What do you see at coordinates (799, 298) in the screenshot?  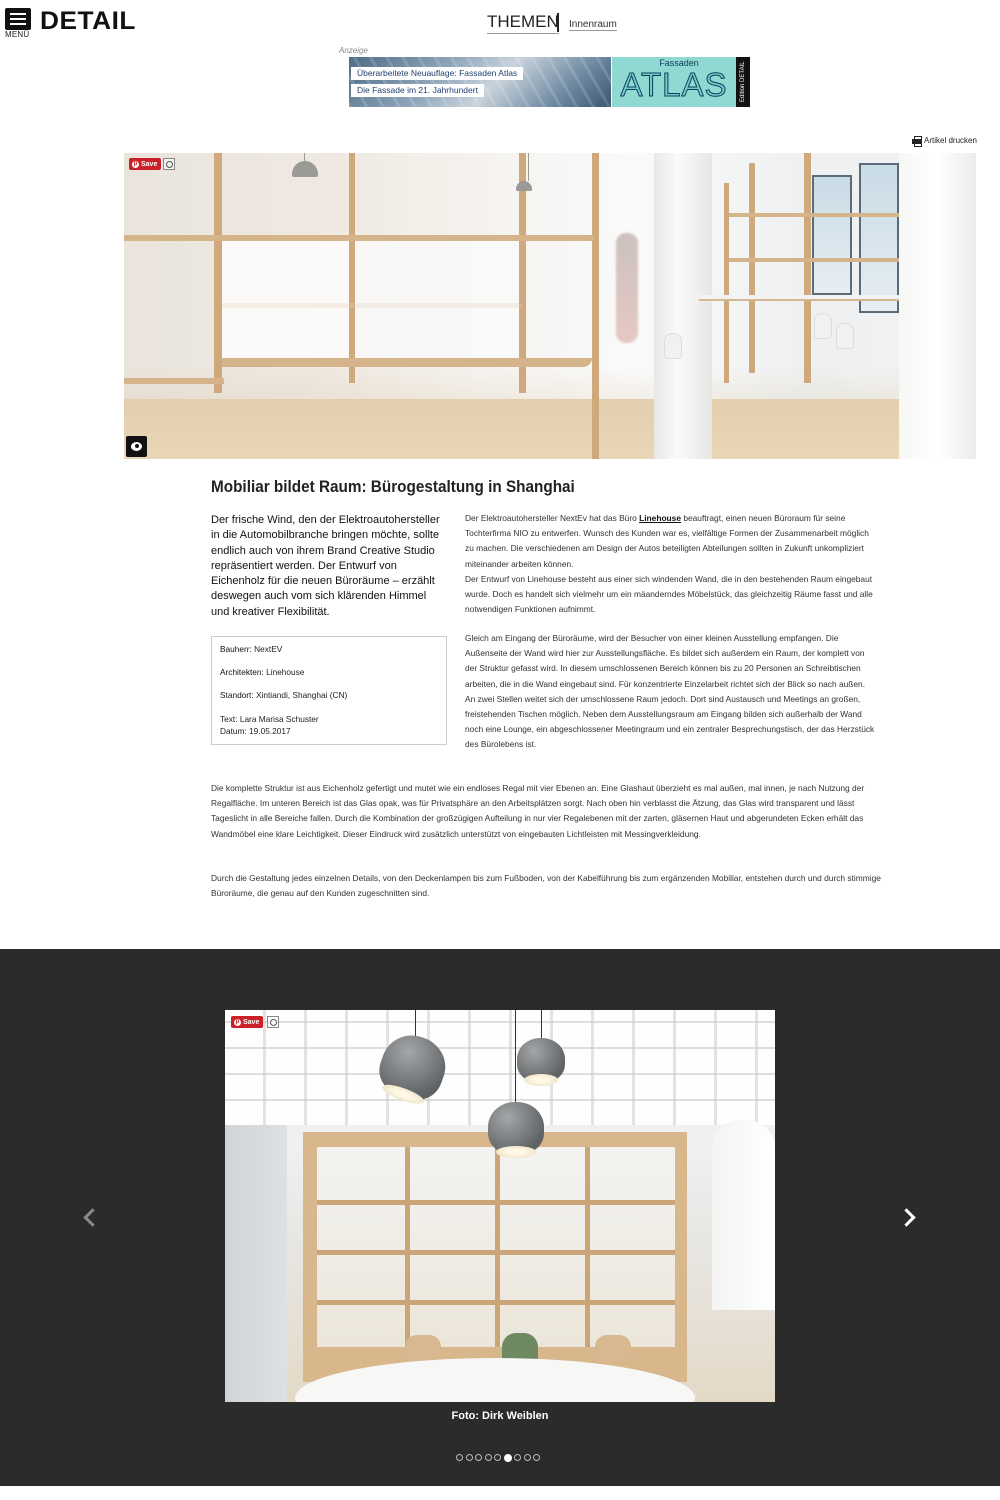 I see `hero-desk` at bounding box center [799, 298].